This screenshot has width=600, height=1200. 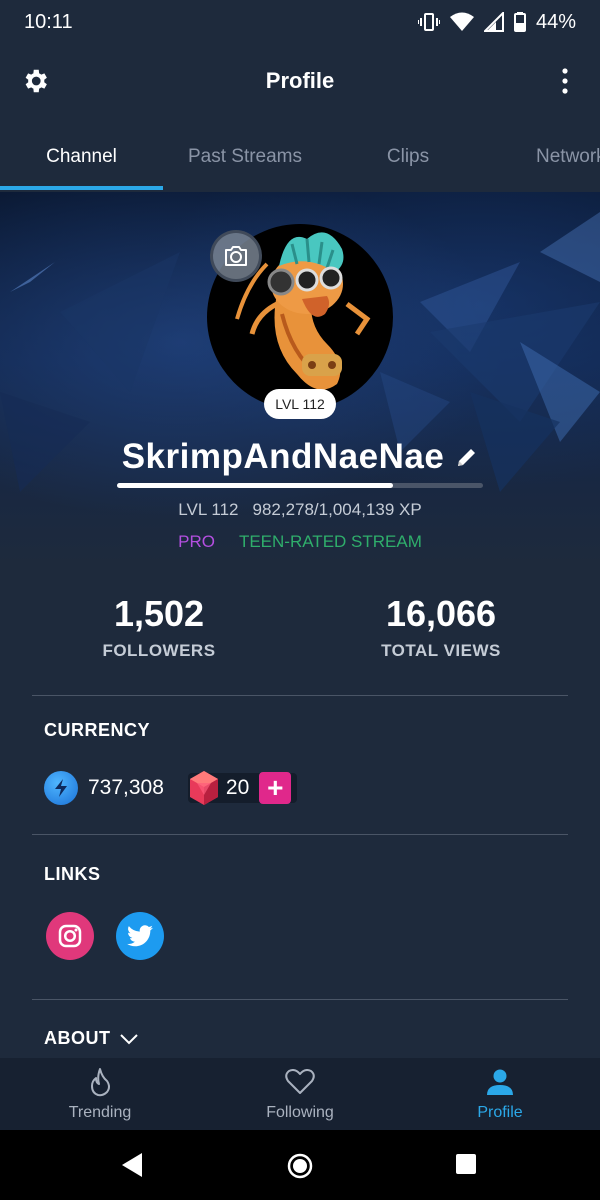 I want to click on signal-icon, so click(x=493, y=22).